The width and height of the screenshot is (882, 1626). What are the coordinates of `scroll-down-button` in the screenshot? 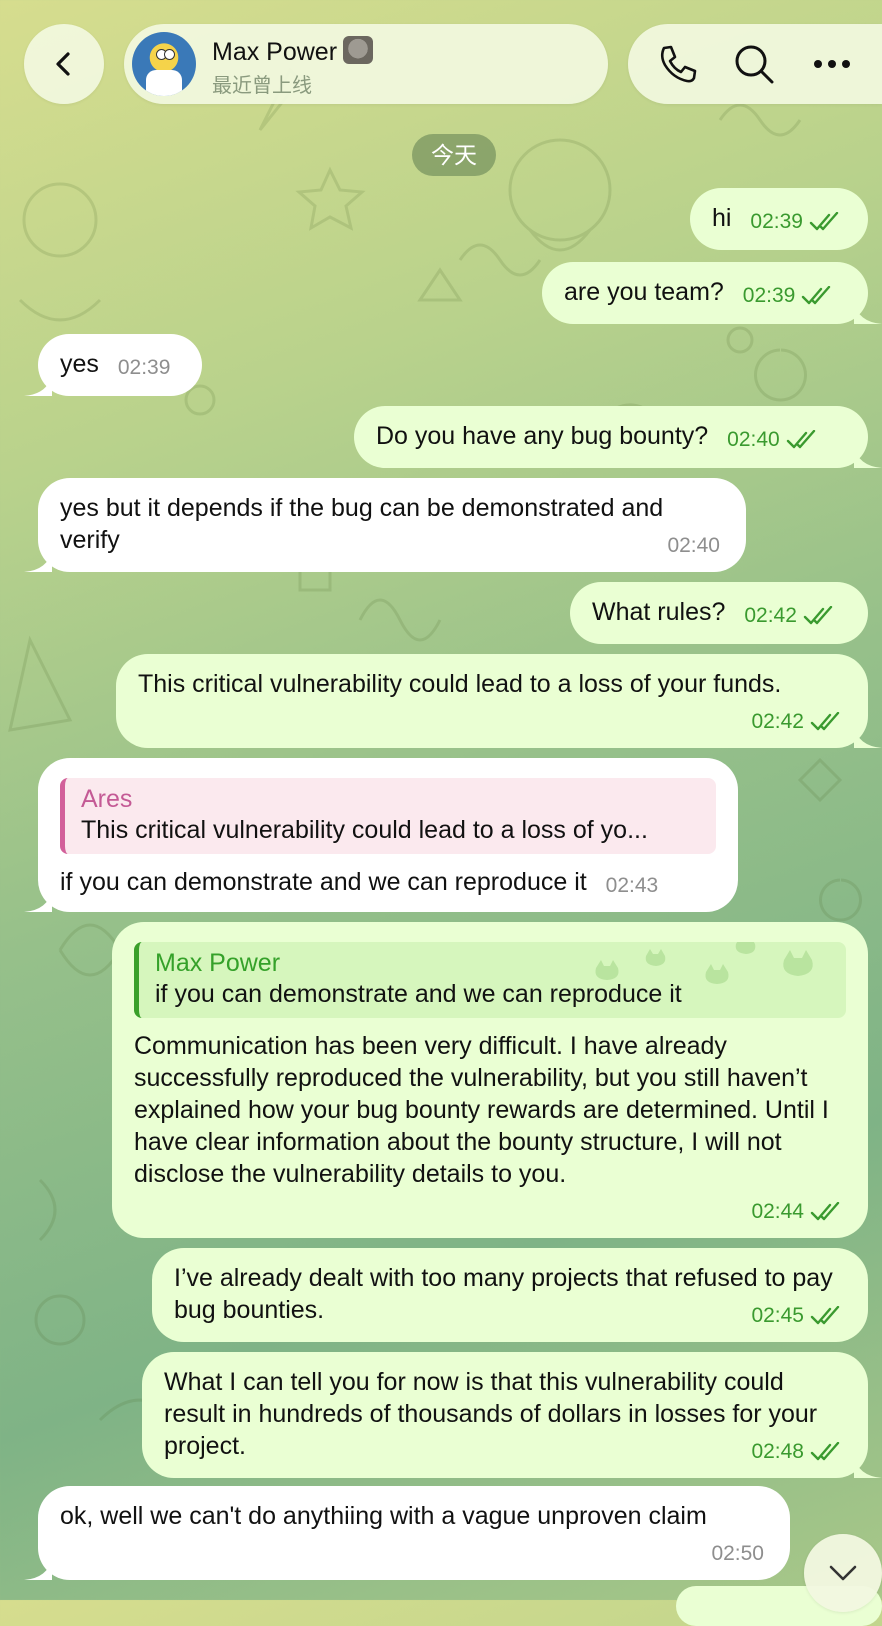 It's located at (843, 1573).